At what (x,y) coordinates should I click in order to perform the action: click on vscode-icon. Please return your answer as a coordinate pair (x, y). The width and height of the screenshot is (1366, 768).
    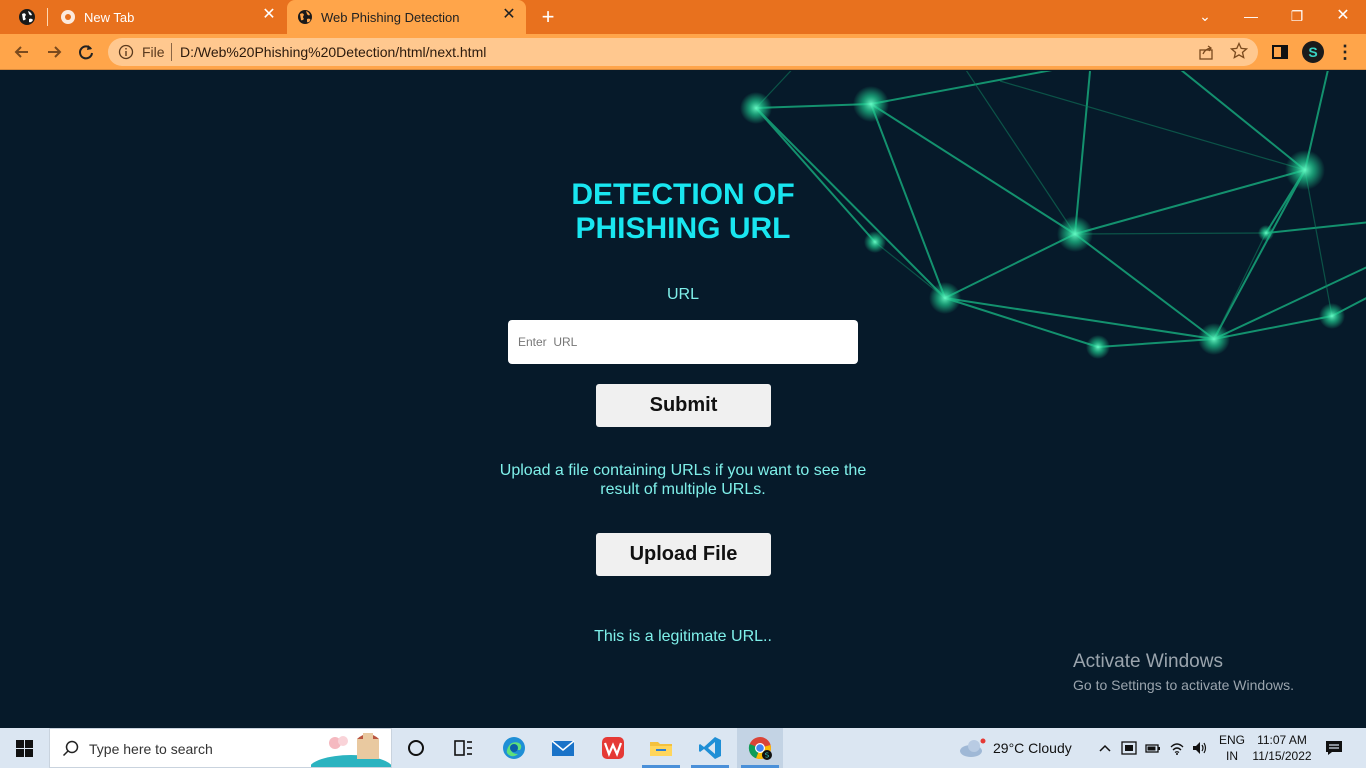
    Looking at the image, I should click on (710, 748).